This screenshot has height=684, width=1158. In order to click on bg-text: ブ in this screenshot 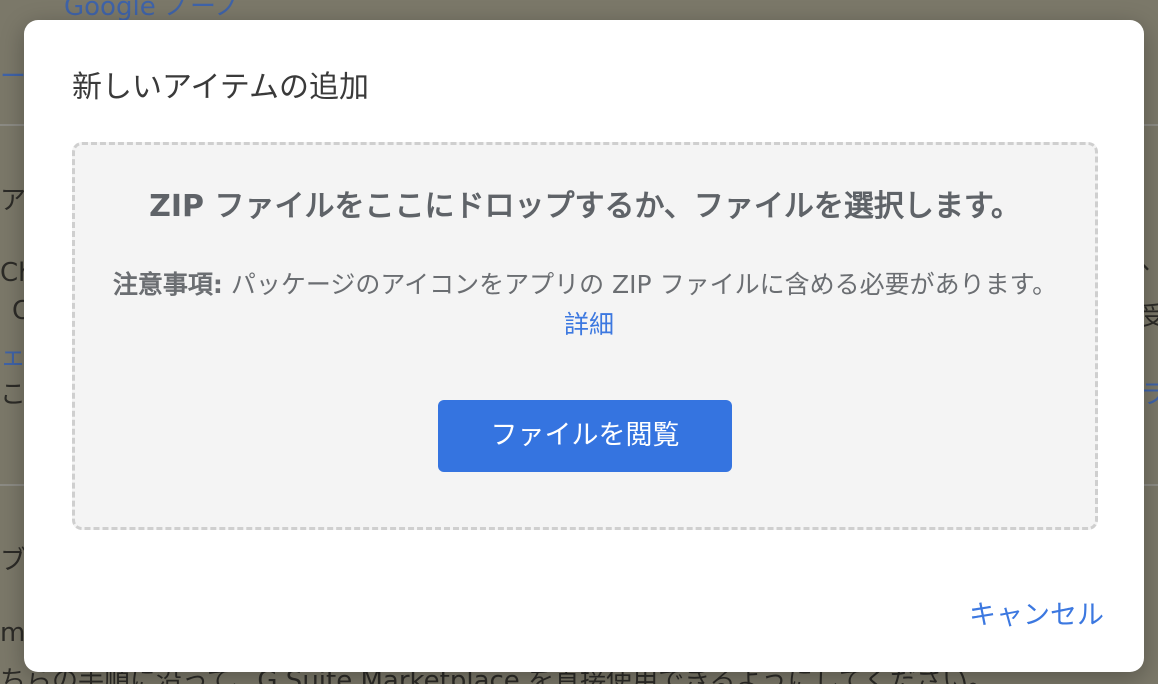, I will do `click(13, 561)`.